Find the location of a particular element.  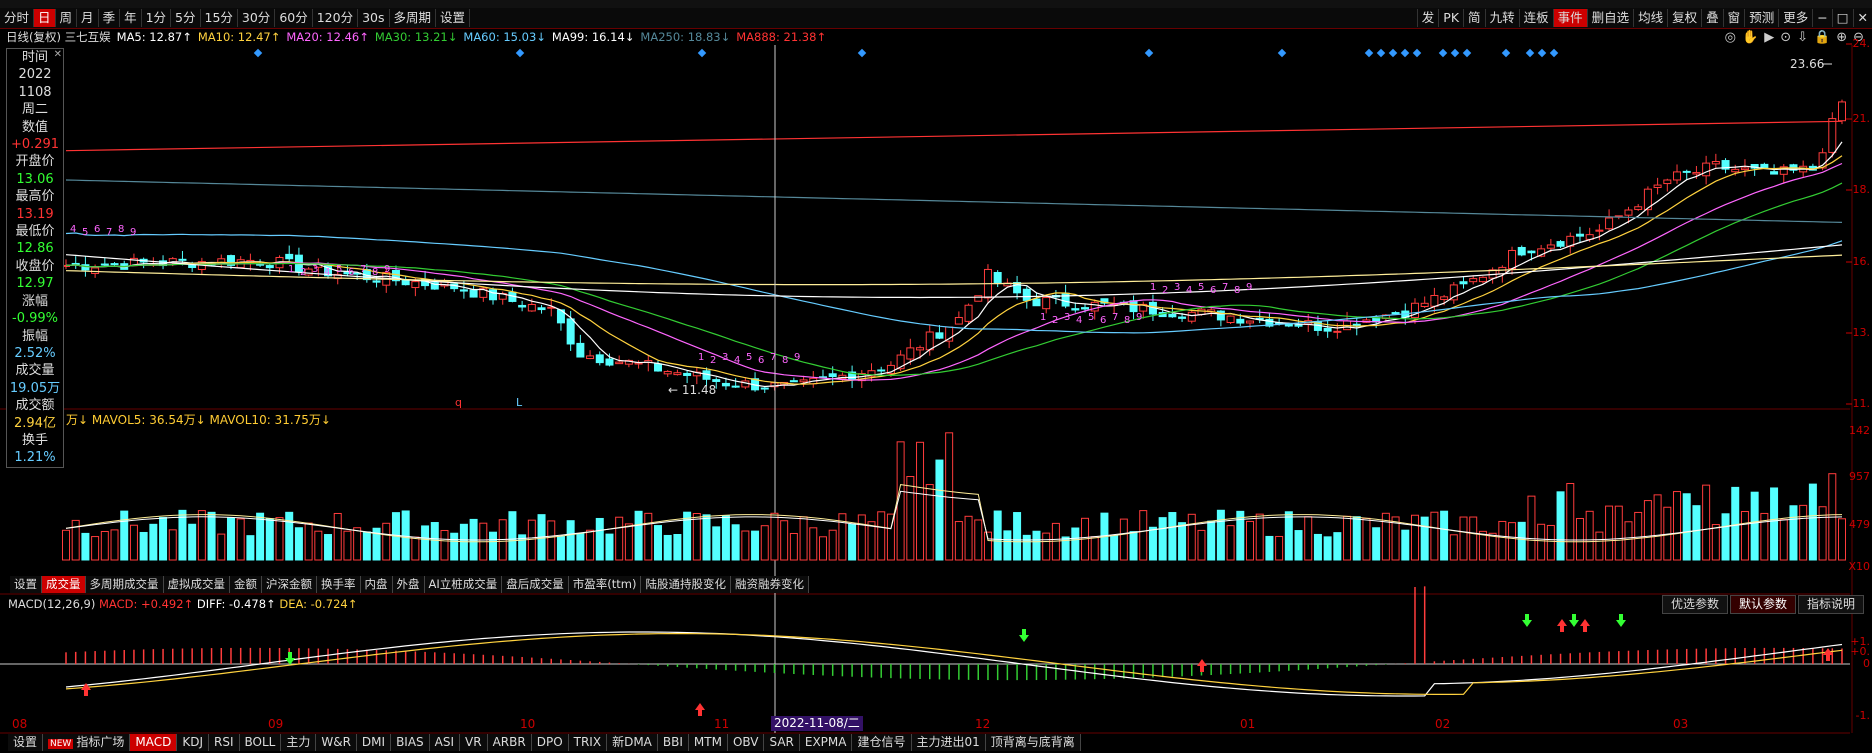

indicator-tab-17: MTM is located at coordinates (708, 742).